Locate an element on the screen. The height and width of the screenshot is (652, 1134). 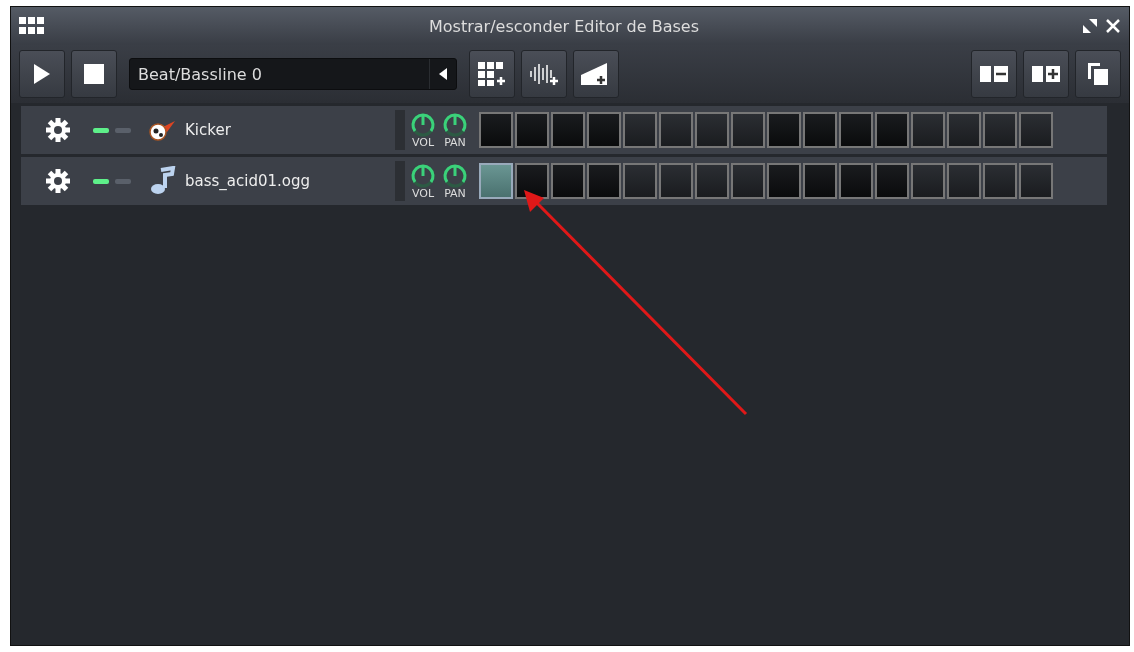
play-button is located at coordinates (42, 74).